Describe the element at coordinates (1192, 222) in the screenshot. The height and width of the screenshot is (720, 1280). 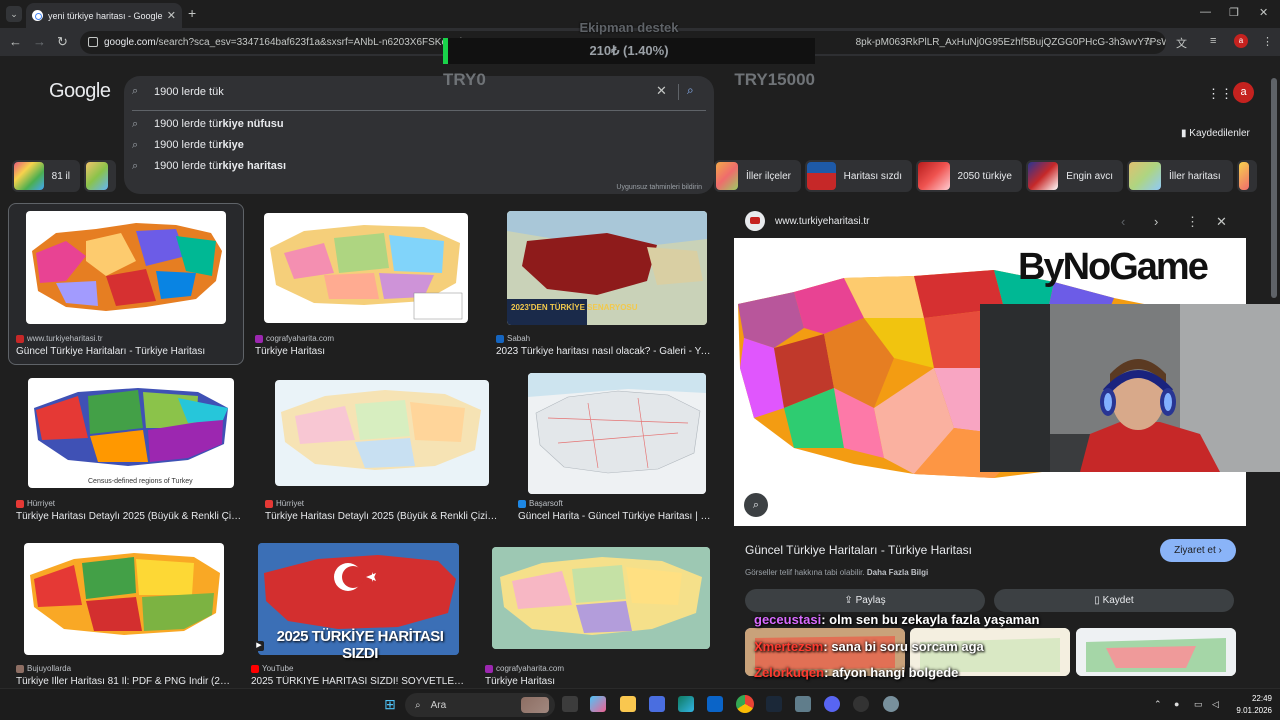
I see `more-options-icon: ⋮` at that location.